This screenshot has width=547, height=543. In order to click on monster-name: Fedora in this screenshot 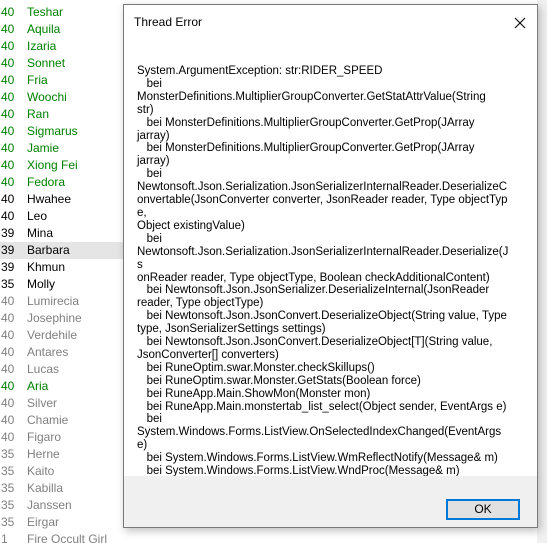, I will do `click(46, 182)`.